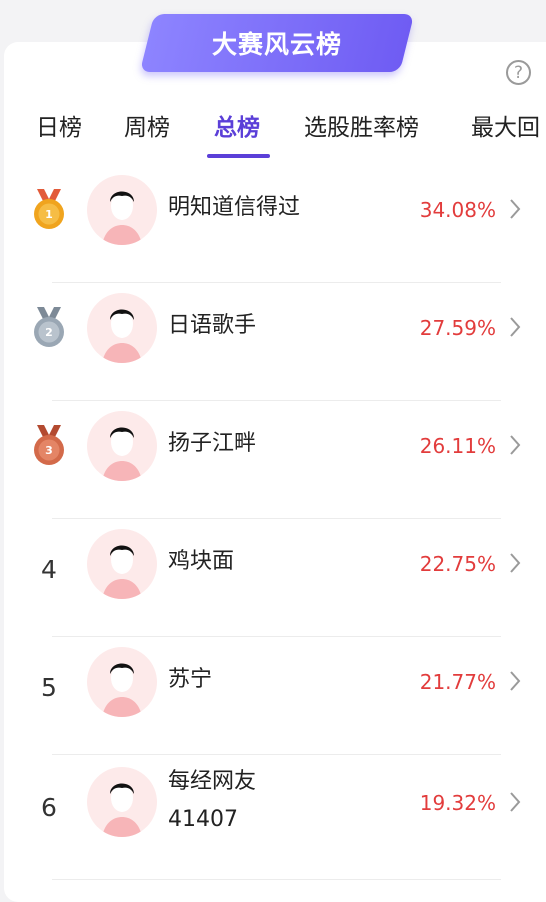  I want to click on leaderboard-banner: 大赛风云榜, so click(277, 43).